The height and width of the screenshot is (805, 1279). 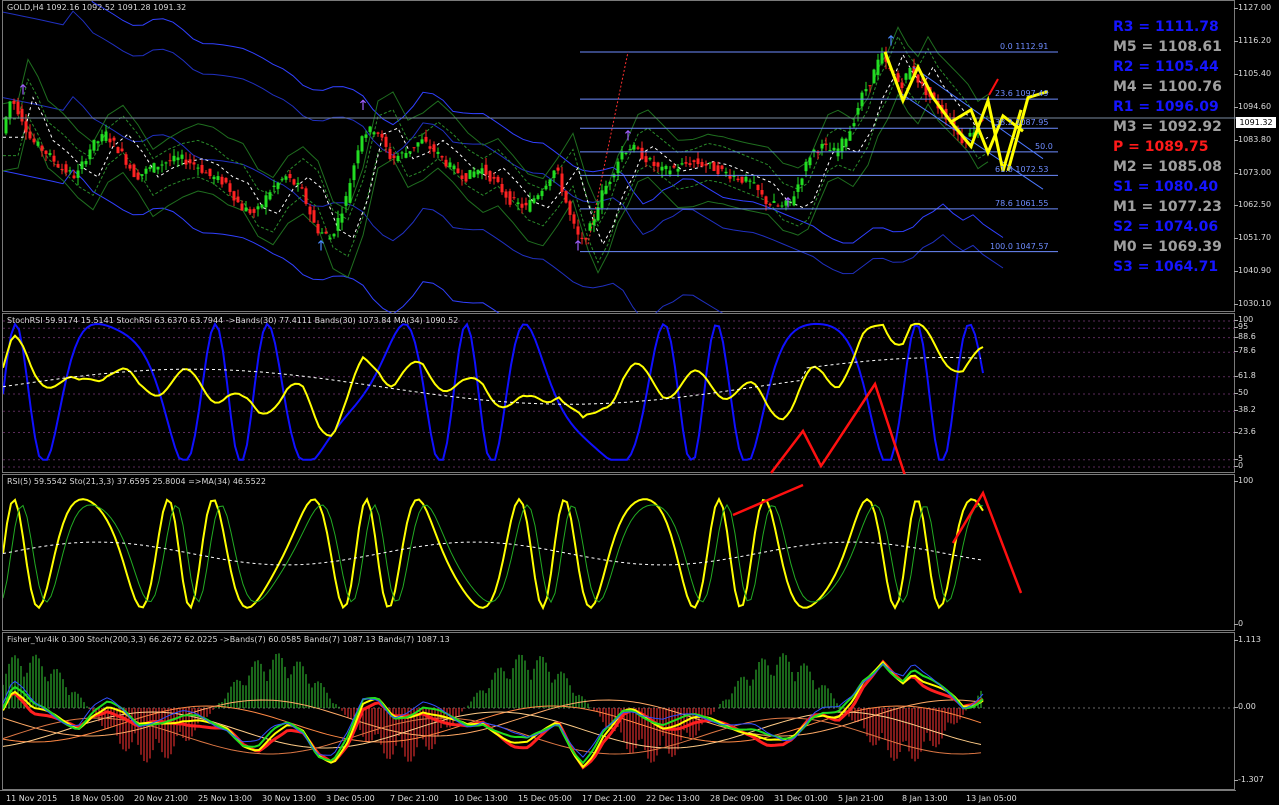 I want to click on time-tick-label: 18 Nov 05:00, so click(x=97, y=798).